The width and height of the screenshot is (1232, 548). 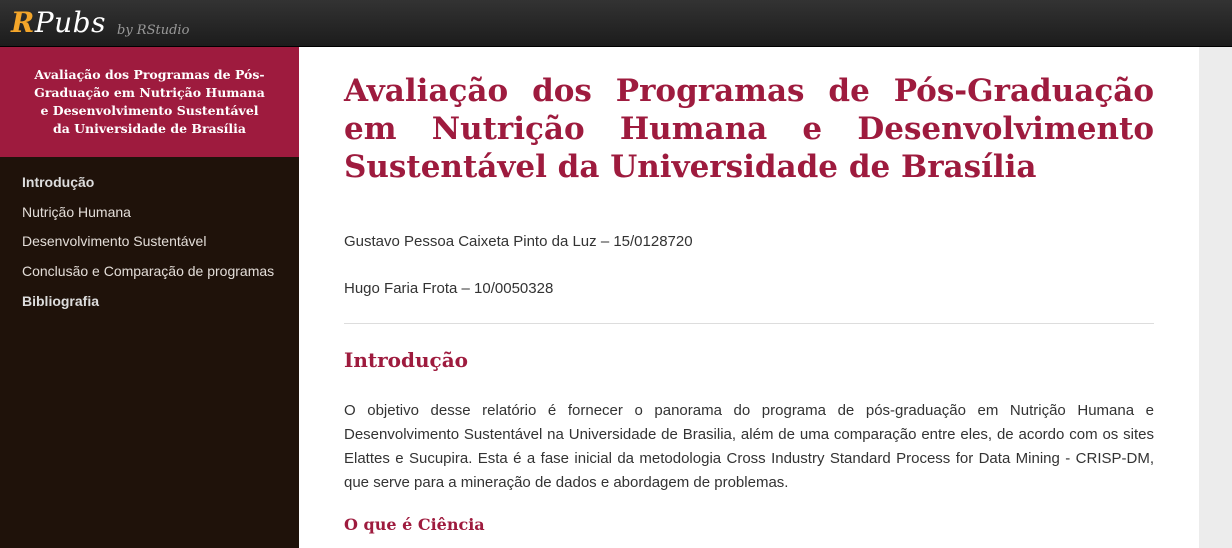 What do you see at coordinates (149, 308) in the screenshot?
I see `toc-item-bibliografia: Bibliografia` at bounding box center [149, 308].